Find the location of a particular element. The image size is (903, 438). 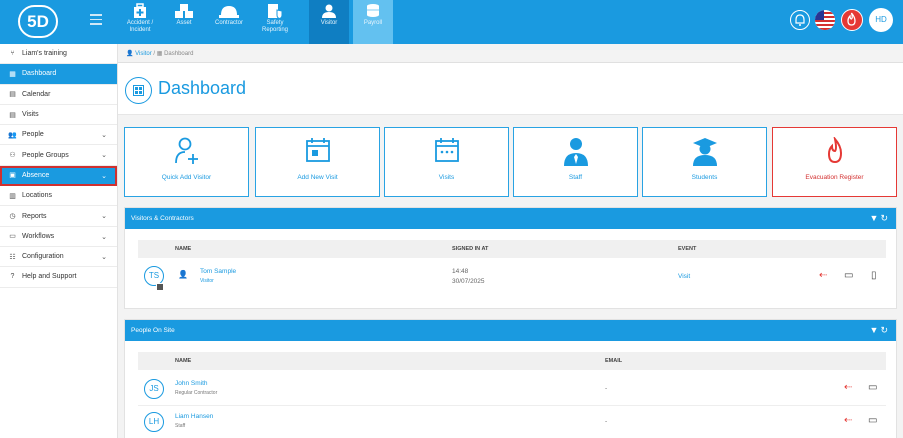

row-type: Visitor is located at coordinates (207, 281).